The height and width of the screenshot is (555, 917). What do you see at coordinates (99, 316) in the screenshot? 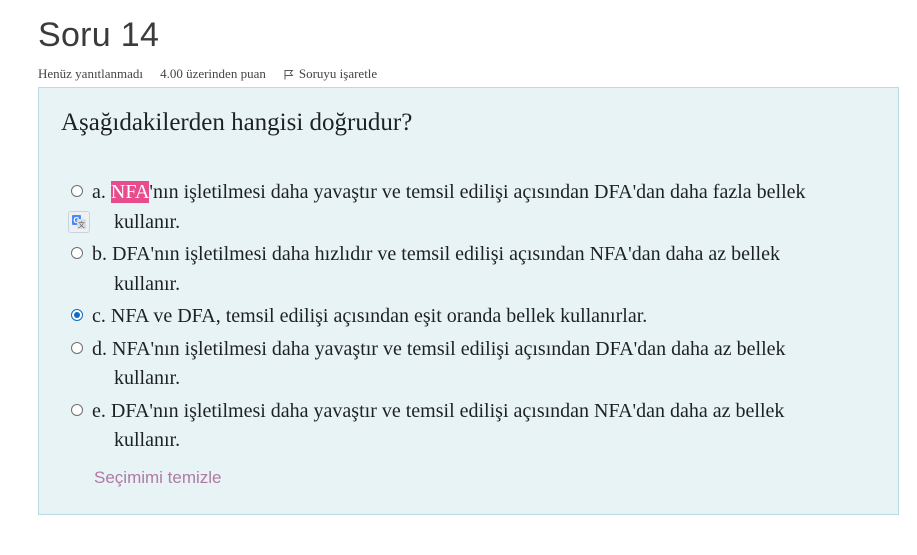
I see `answer-letter-c: c.` at bounding box center [99, 316].